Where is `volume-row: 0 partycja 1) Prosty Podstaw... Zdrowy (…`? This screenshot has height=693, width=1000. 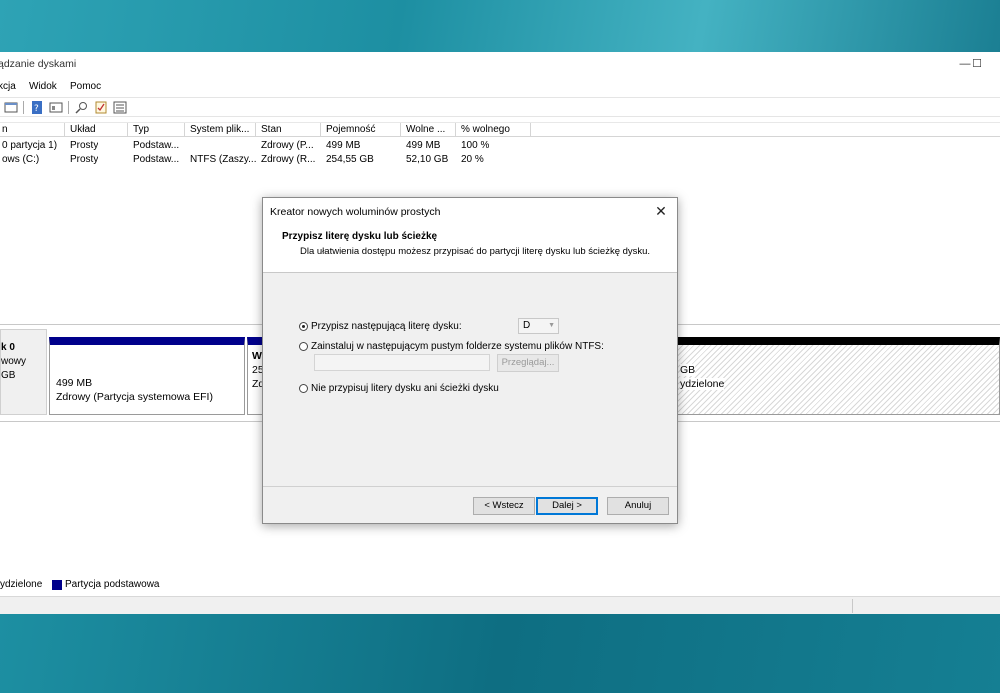 volume-row: 0 partycja 1) Prosty Podstaw... Zdrowy (… is located at coordinates (270, 146).